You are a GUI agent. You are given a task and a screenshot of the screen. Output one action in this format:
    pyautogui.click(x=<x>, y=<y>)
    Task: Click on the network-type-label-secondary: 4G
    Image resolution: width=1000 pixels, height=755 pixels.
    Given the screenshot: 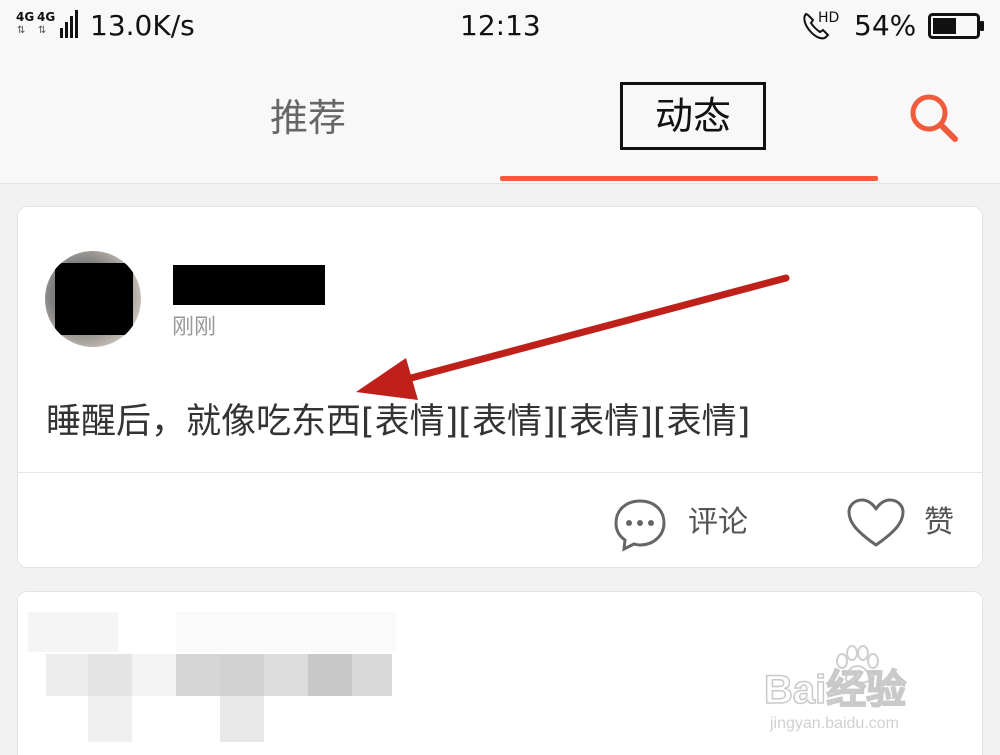 What is the action you would take?
    pyautogui.click(x=46, y=17)
    